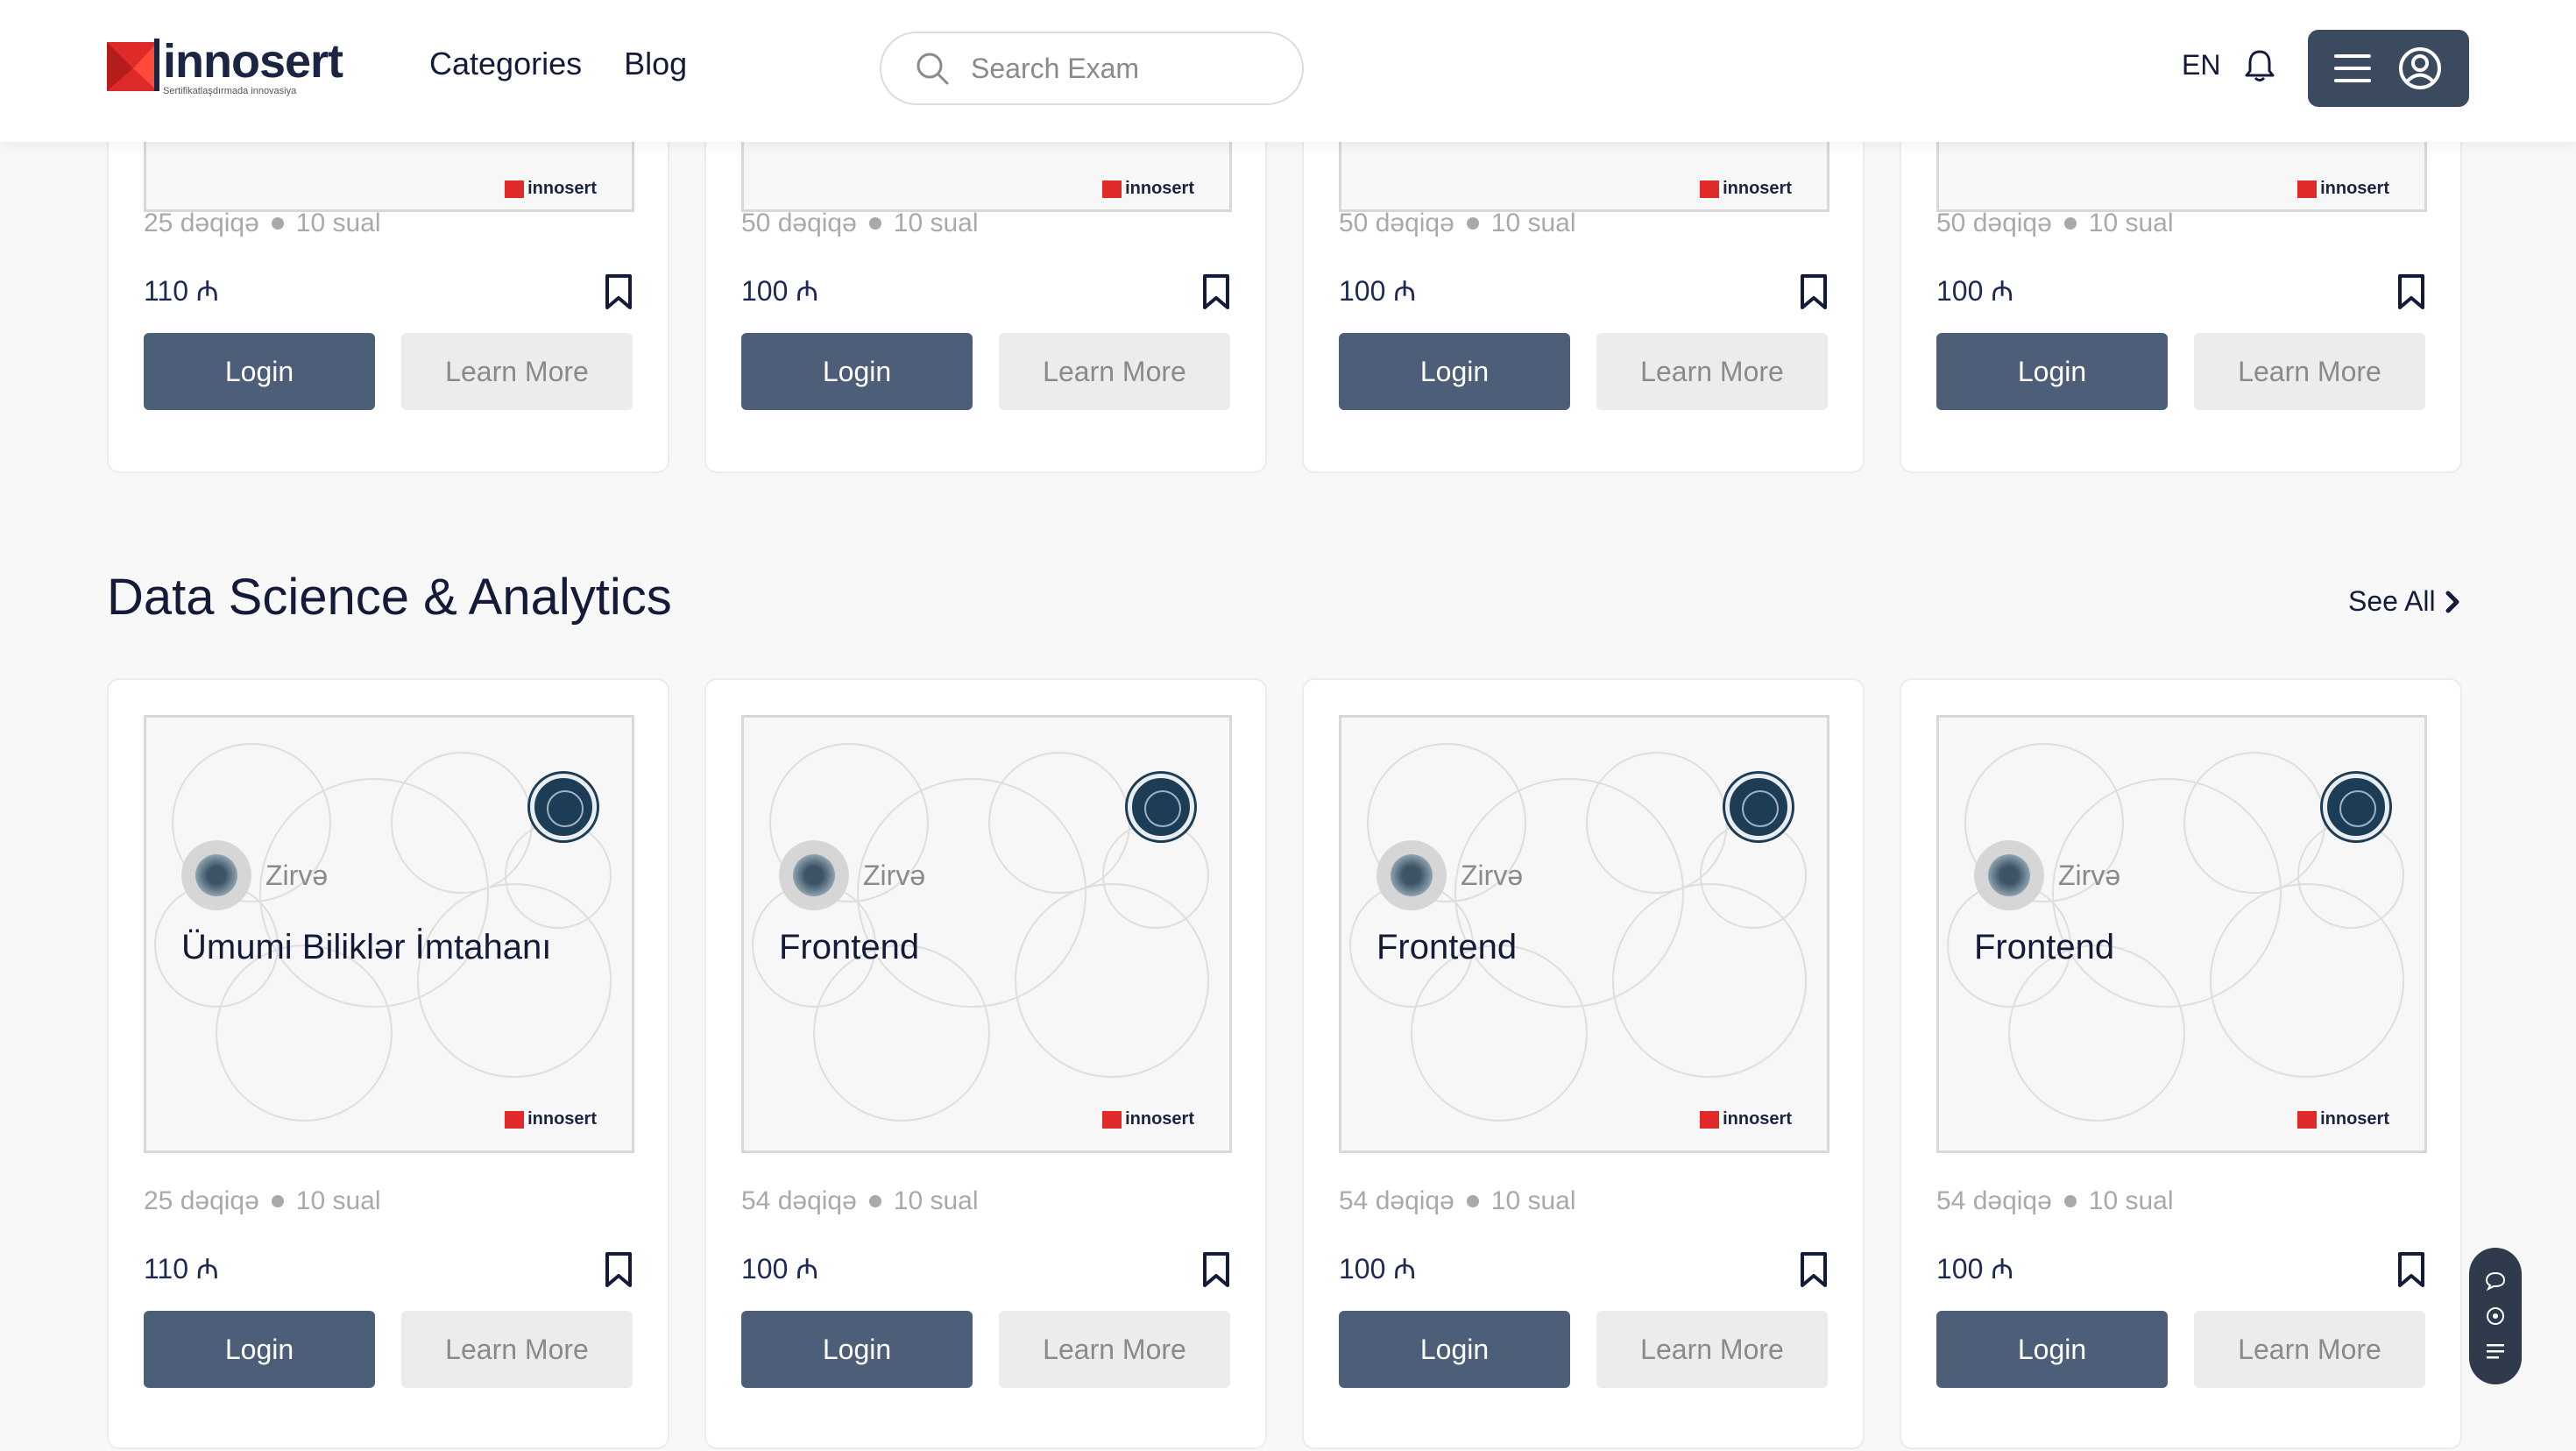 This screenshot has height=1451, width=2576. What do you see at coordinates (253, 61) in the screenshot?
I see `logo-name: innosert` at bounding box center [253, 61].